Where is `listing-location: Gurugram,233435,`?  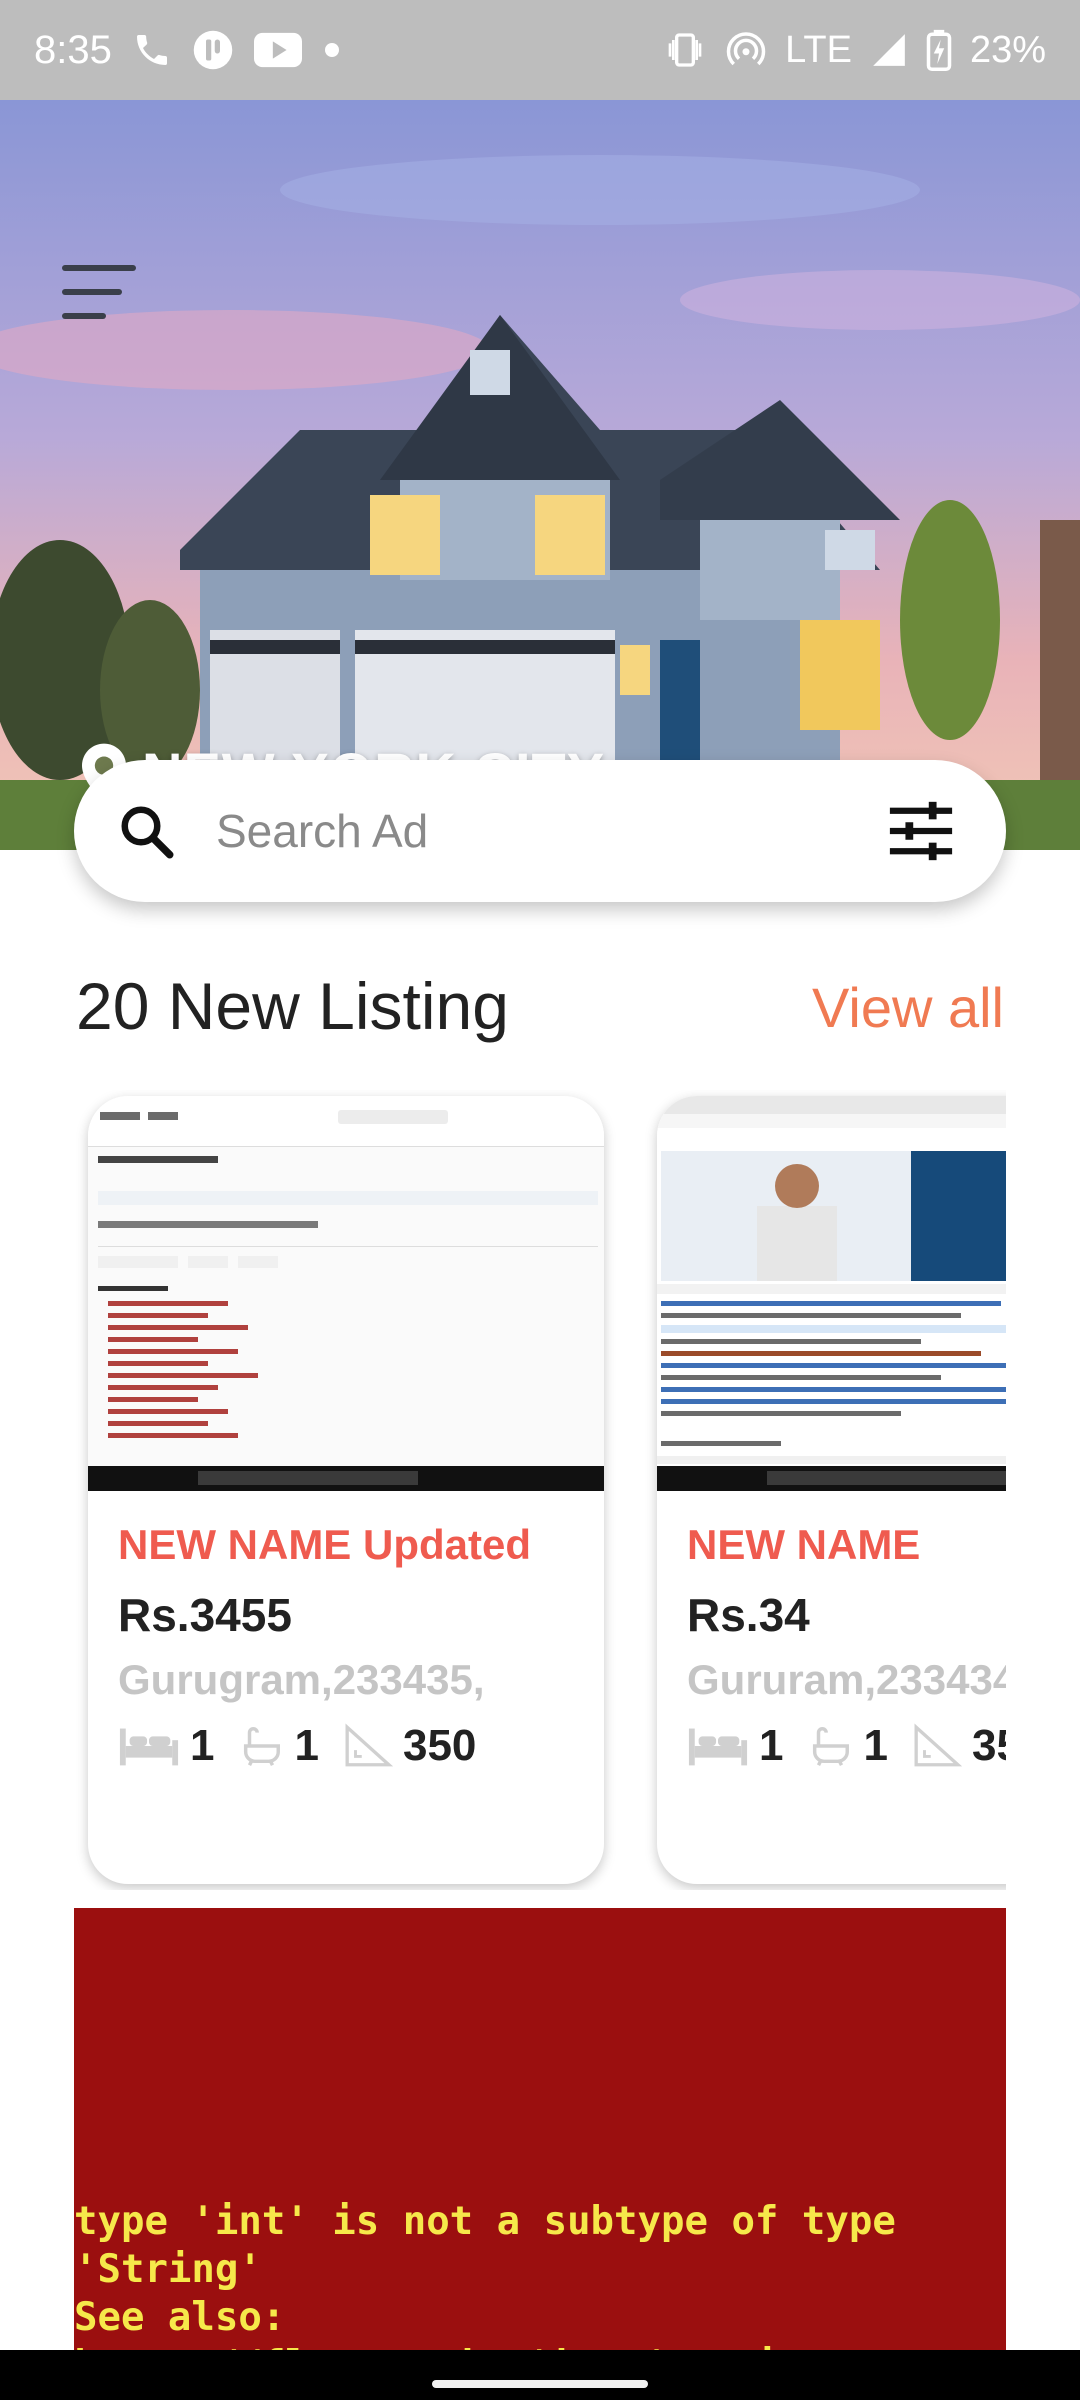
listing-location: Gurugram,233435, is located at coordinates (301, 1679).